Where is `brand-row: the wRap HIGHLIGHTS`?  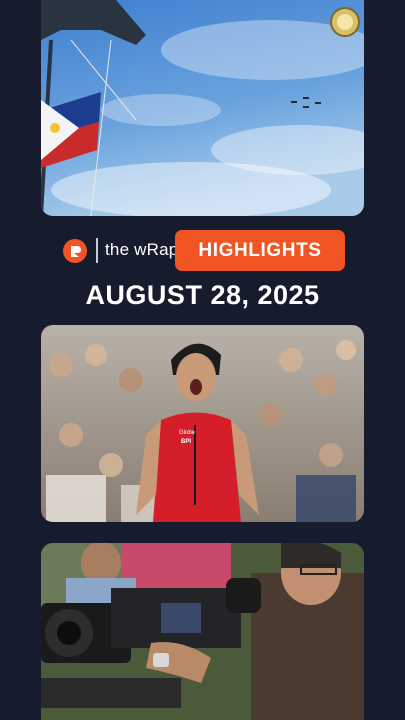
brand-row: the wRap HIGHLIGHTS is located at coordinates (202, 250).